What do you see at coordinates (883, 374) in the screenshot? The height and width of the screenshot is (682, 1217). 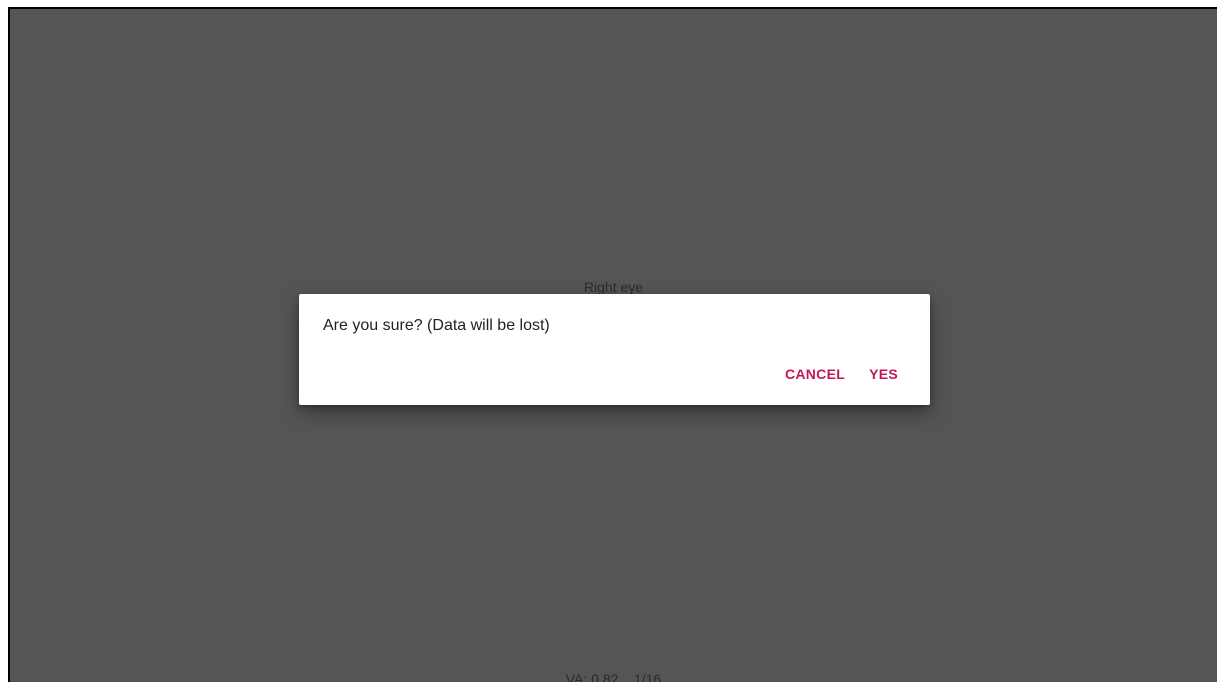 I see `yes-button: YES` at bounding box center [883, 374].